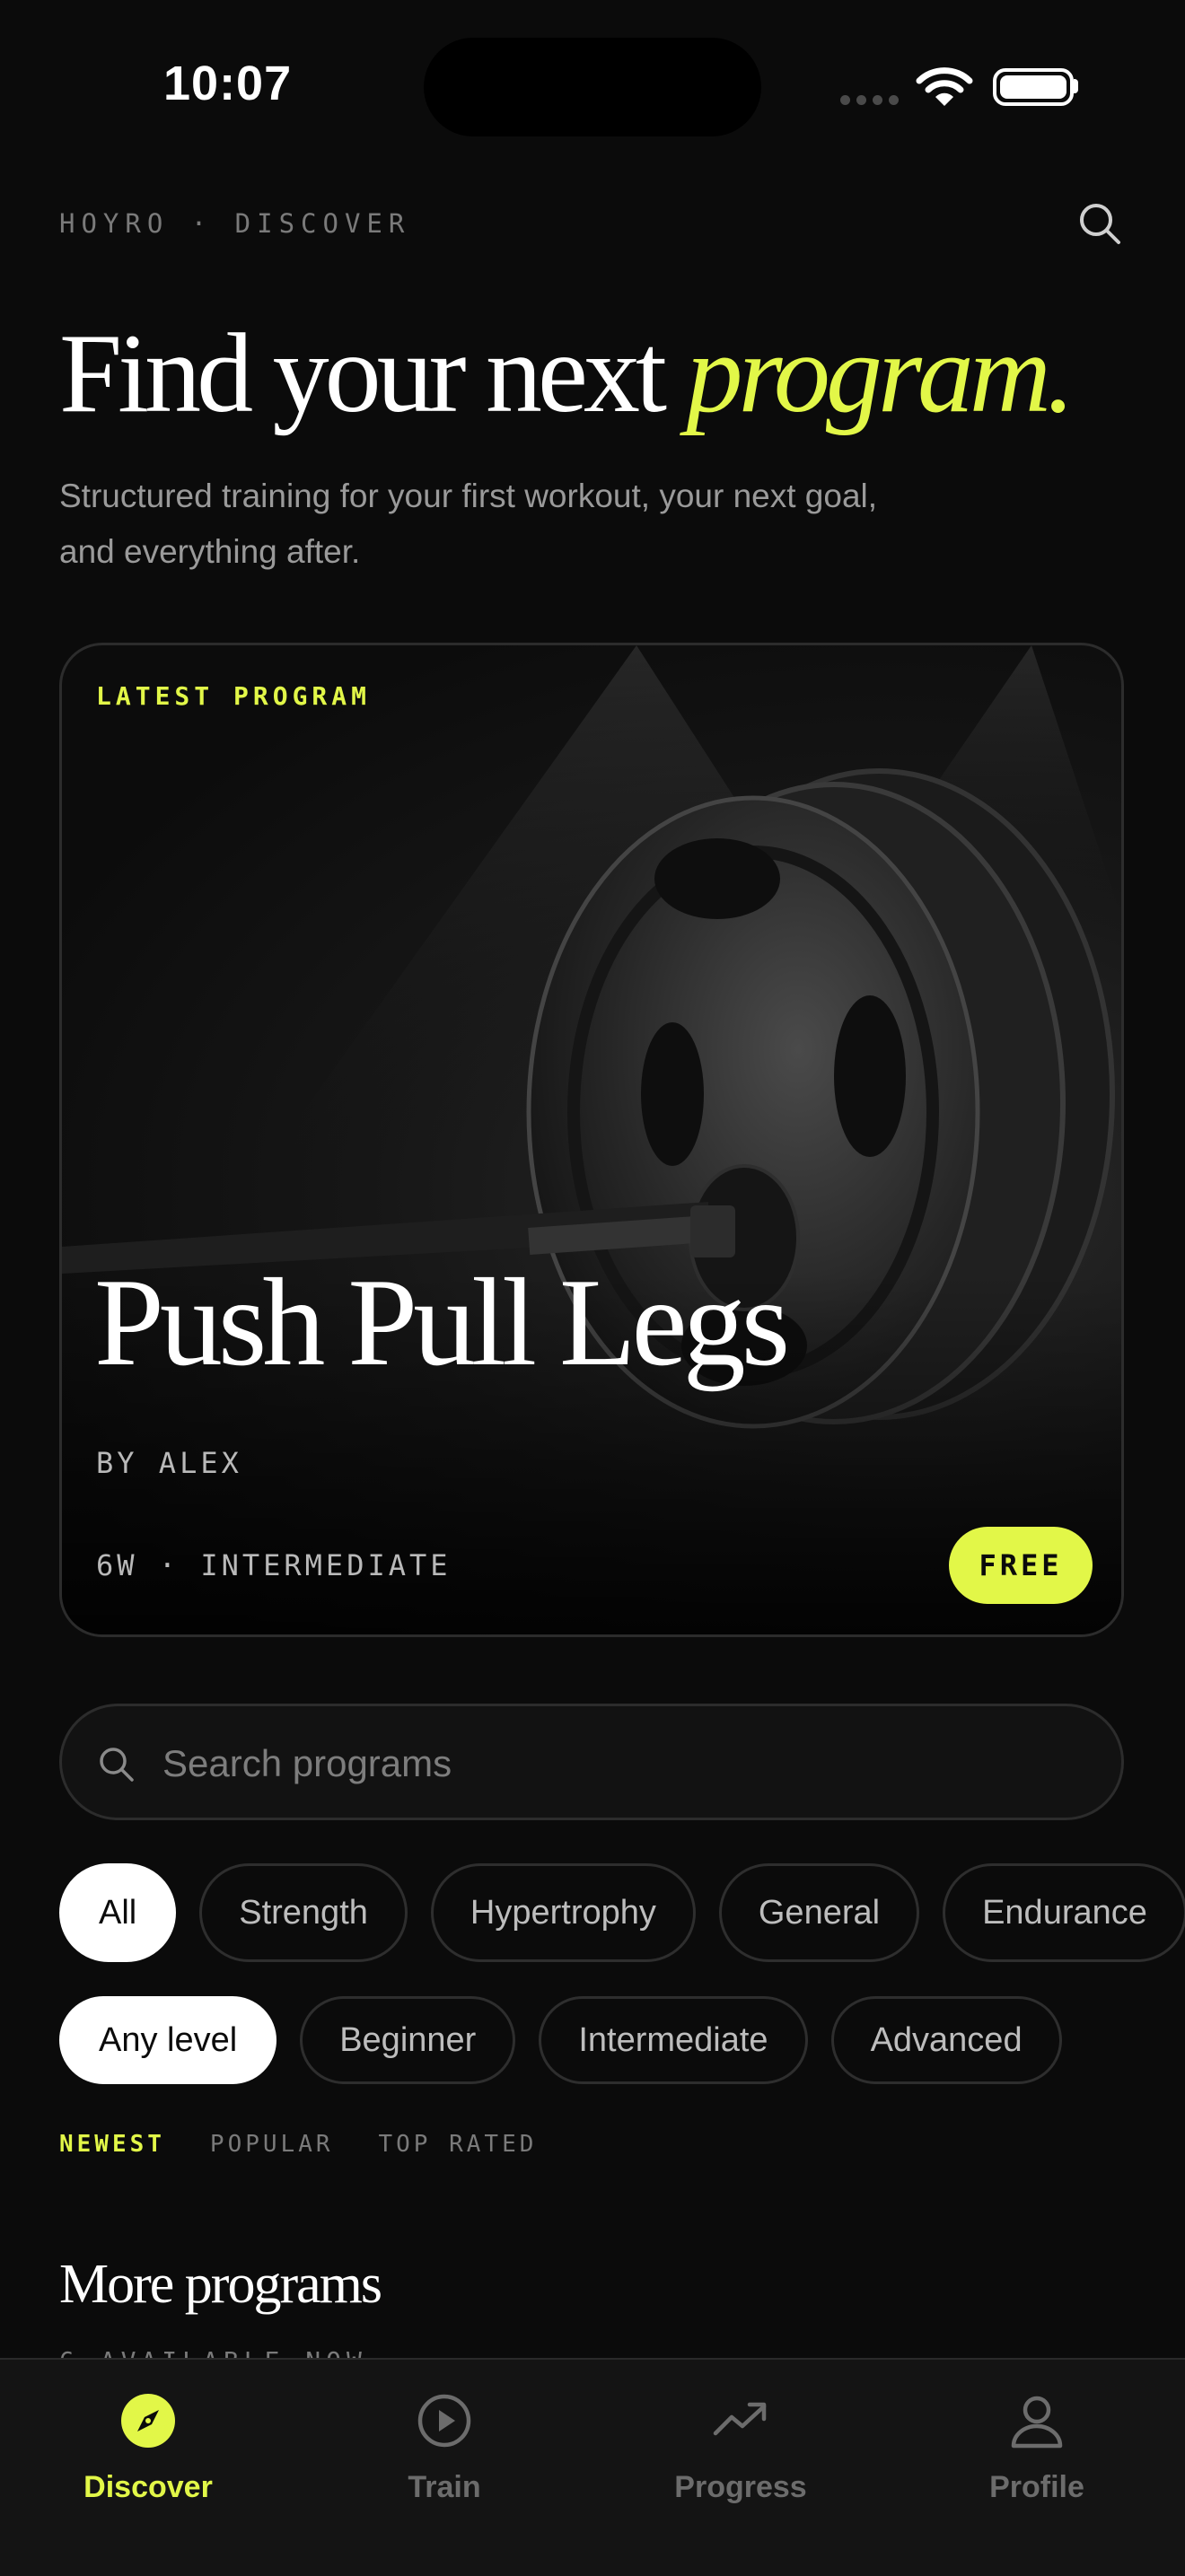  What do you see at coordinates (303, 1912) in the screenshot?
I see `chip-strength: Strength` at bounding box center [303, 1912].